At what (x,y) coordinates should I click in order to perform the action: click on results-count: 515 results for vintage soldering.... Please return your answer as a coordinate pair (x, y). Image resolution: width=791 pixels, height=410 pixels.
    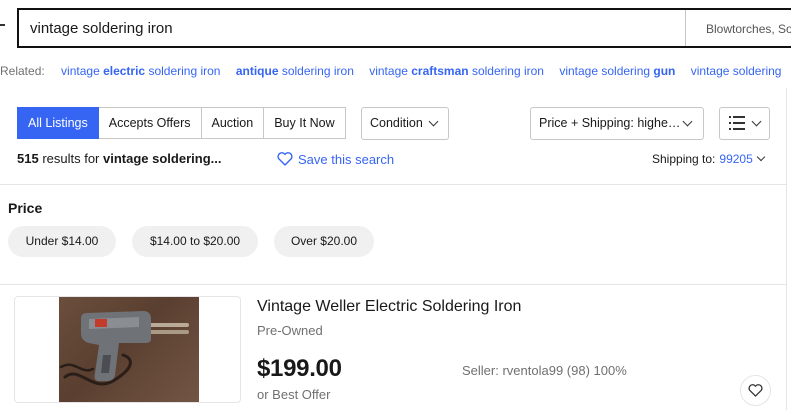
    Looking at the image, I should click on (119, 158).